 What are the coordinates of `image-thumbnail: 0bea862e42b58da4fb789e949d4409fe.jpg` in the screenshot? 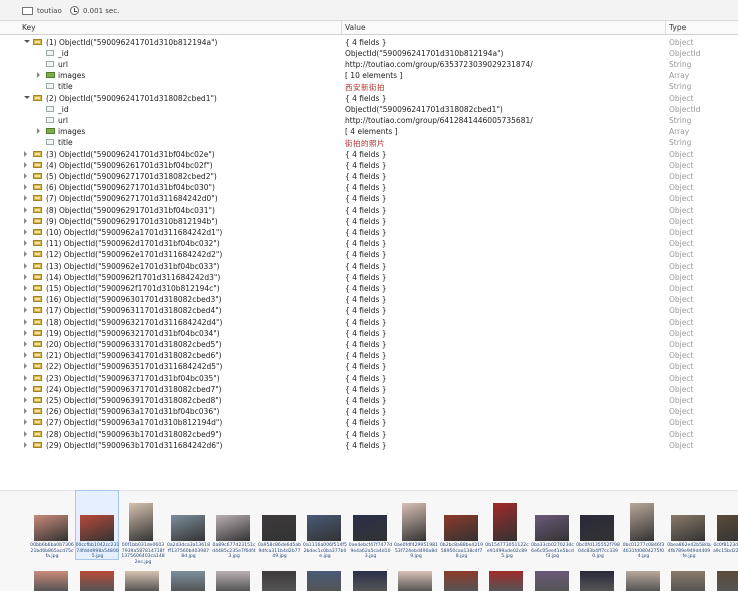 It's located at (688, 525).